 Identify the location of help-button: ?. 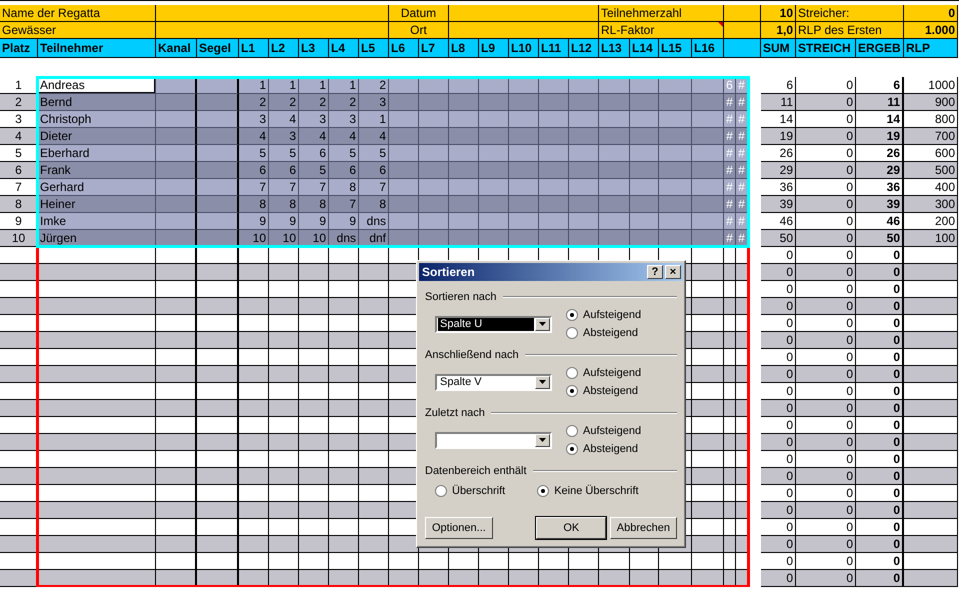
(655, 272).